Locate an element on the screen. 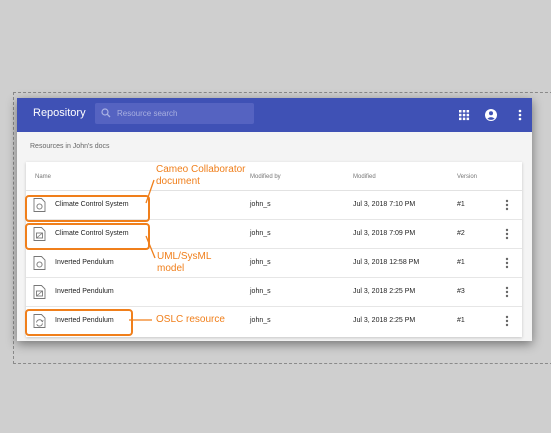  annotation-uml-line1: UML/SysML is located at coordinates (184, 256).